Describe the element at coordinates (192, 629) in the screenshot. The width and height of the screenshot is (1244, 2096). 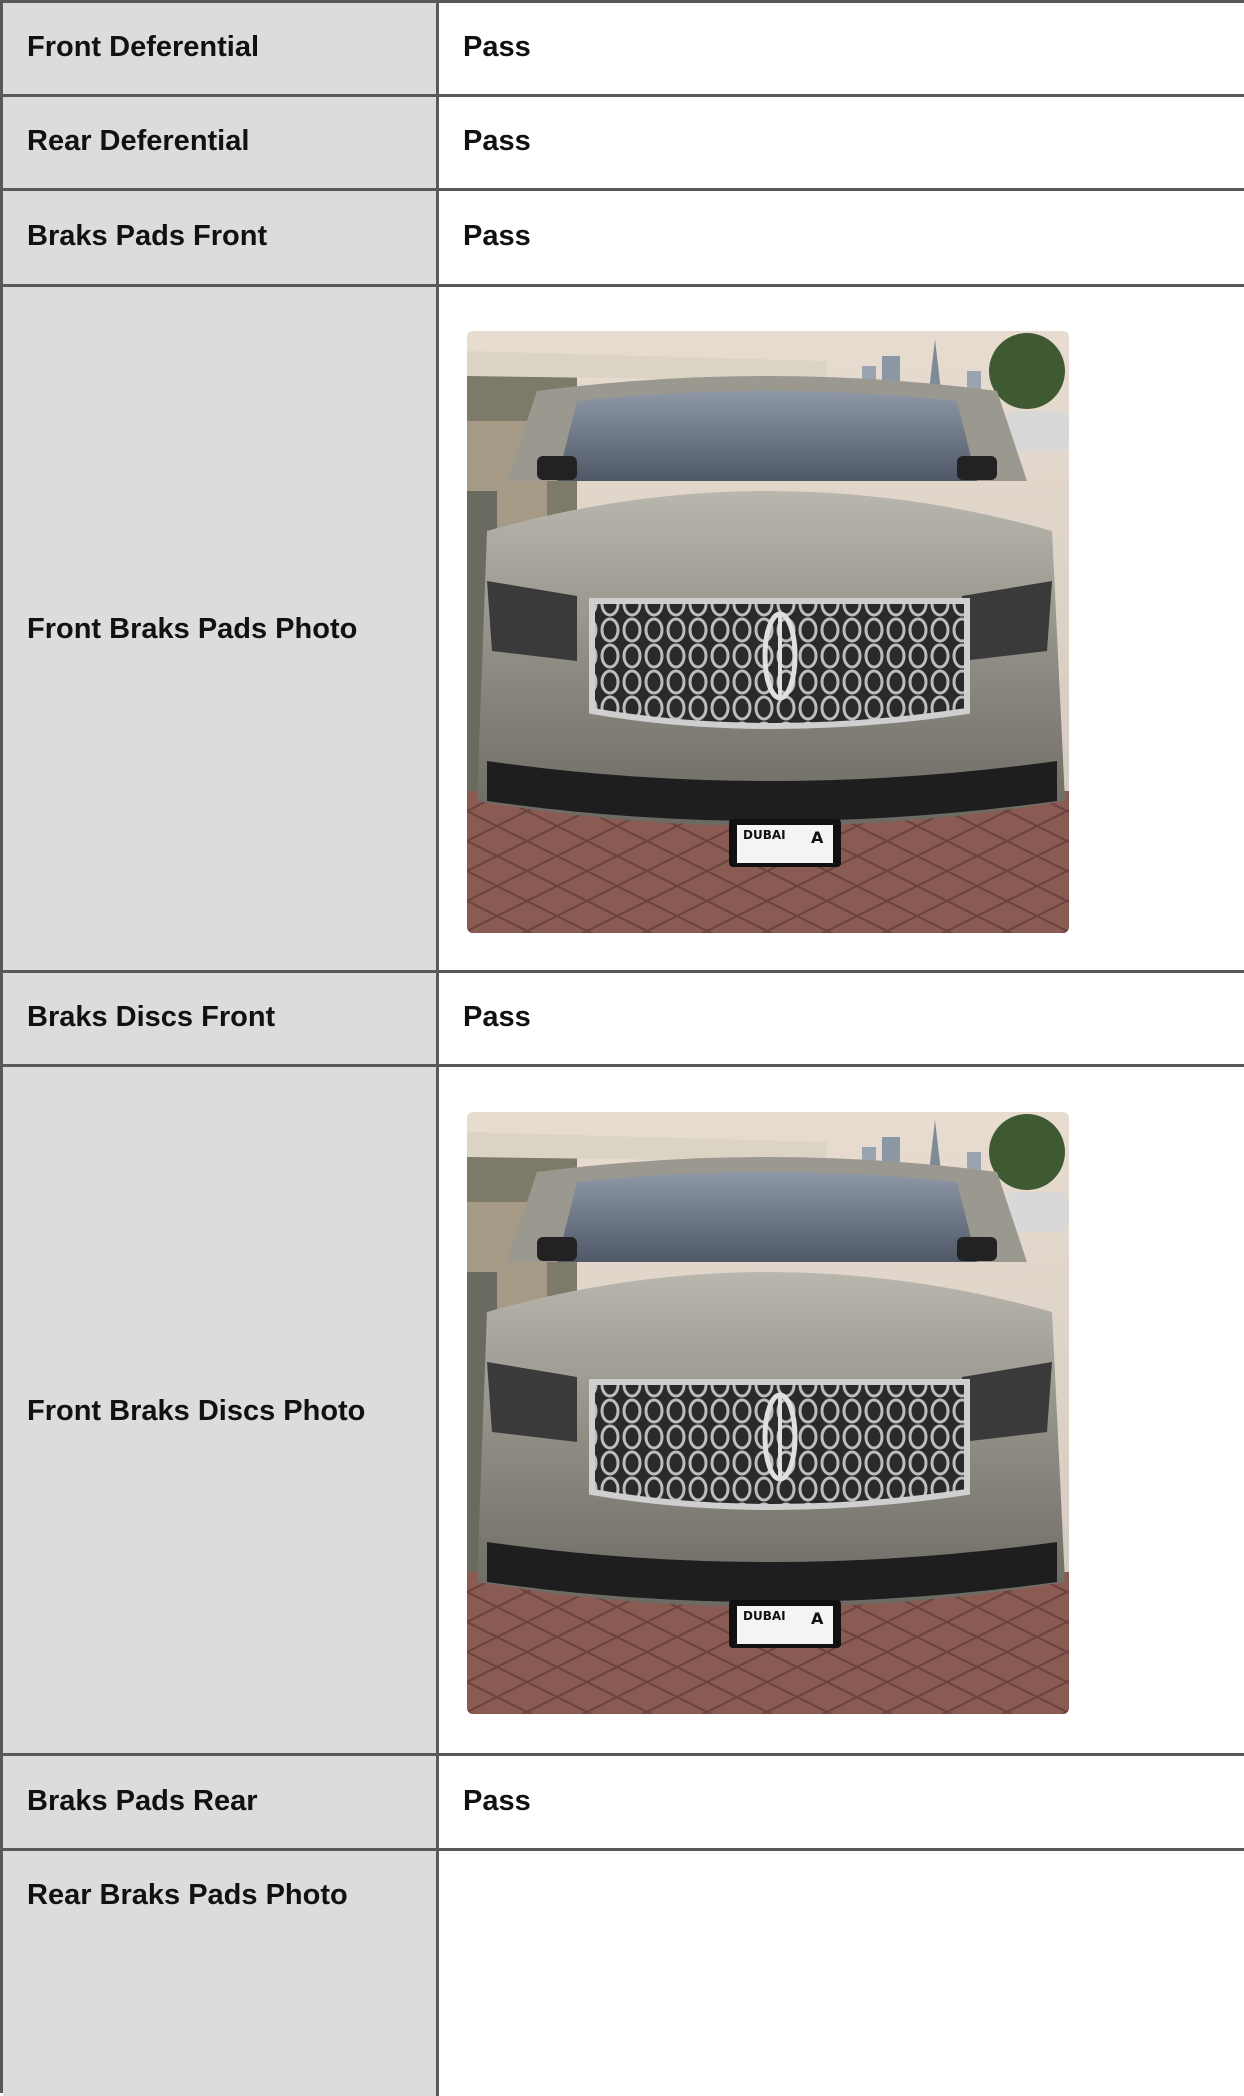
I see `row-label: Front Braks Pads Photo` at that location.